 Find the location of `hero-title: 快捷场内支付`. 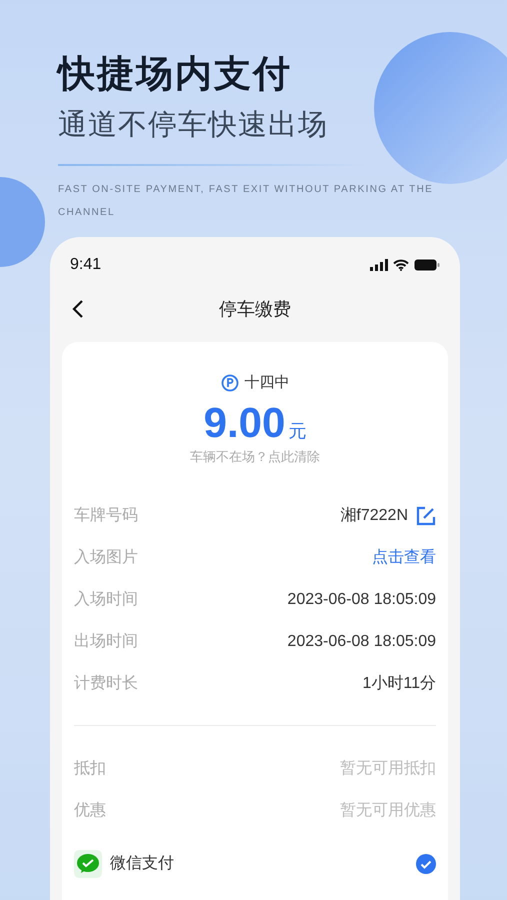

hero-title: 快捷场内支付 is located at coordinates (175, 74).